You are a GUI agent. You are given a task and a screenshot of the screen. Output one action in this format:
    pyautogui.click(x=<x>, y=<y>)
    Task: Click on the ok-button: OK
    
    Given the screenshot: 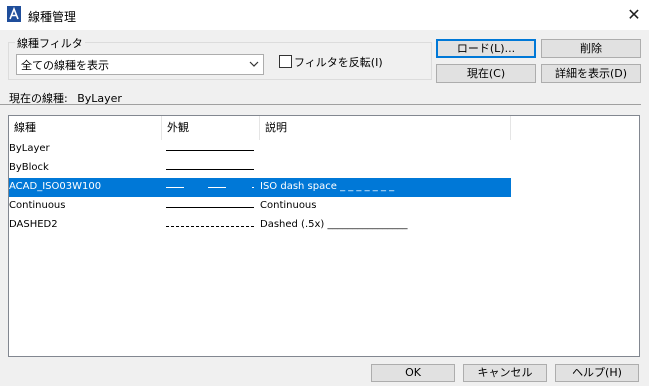 What is the action you would take?
    pyautogui.click(x=413, y=373)
    